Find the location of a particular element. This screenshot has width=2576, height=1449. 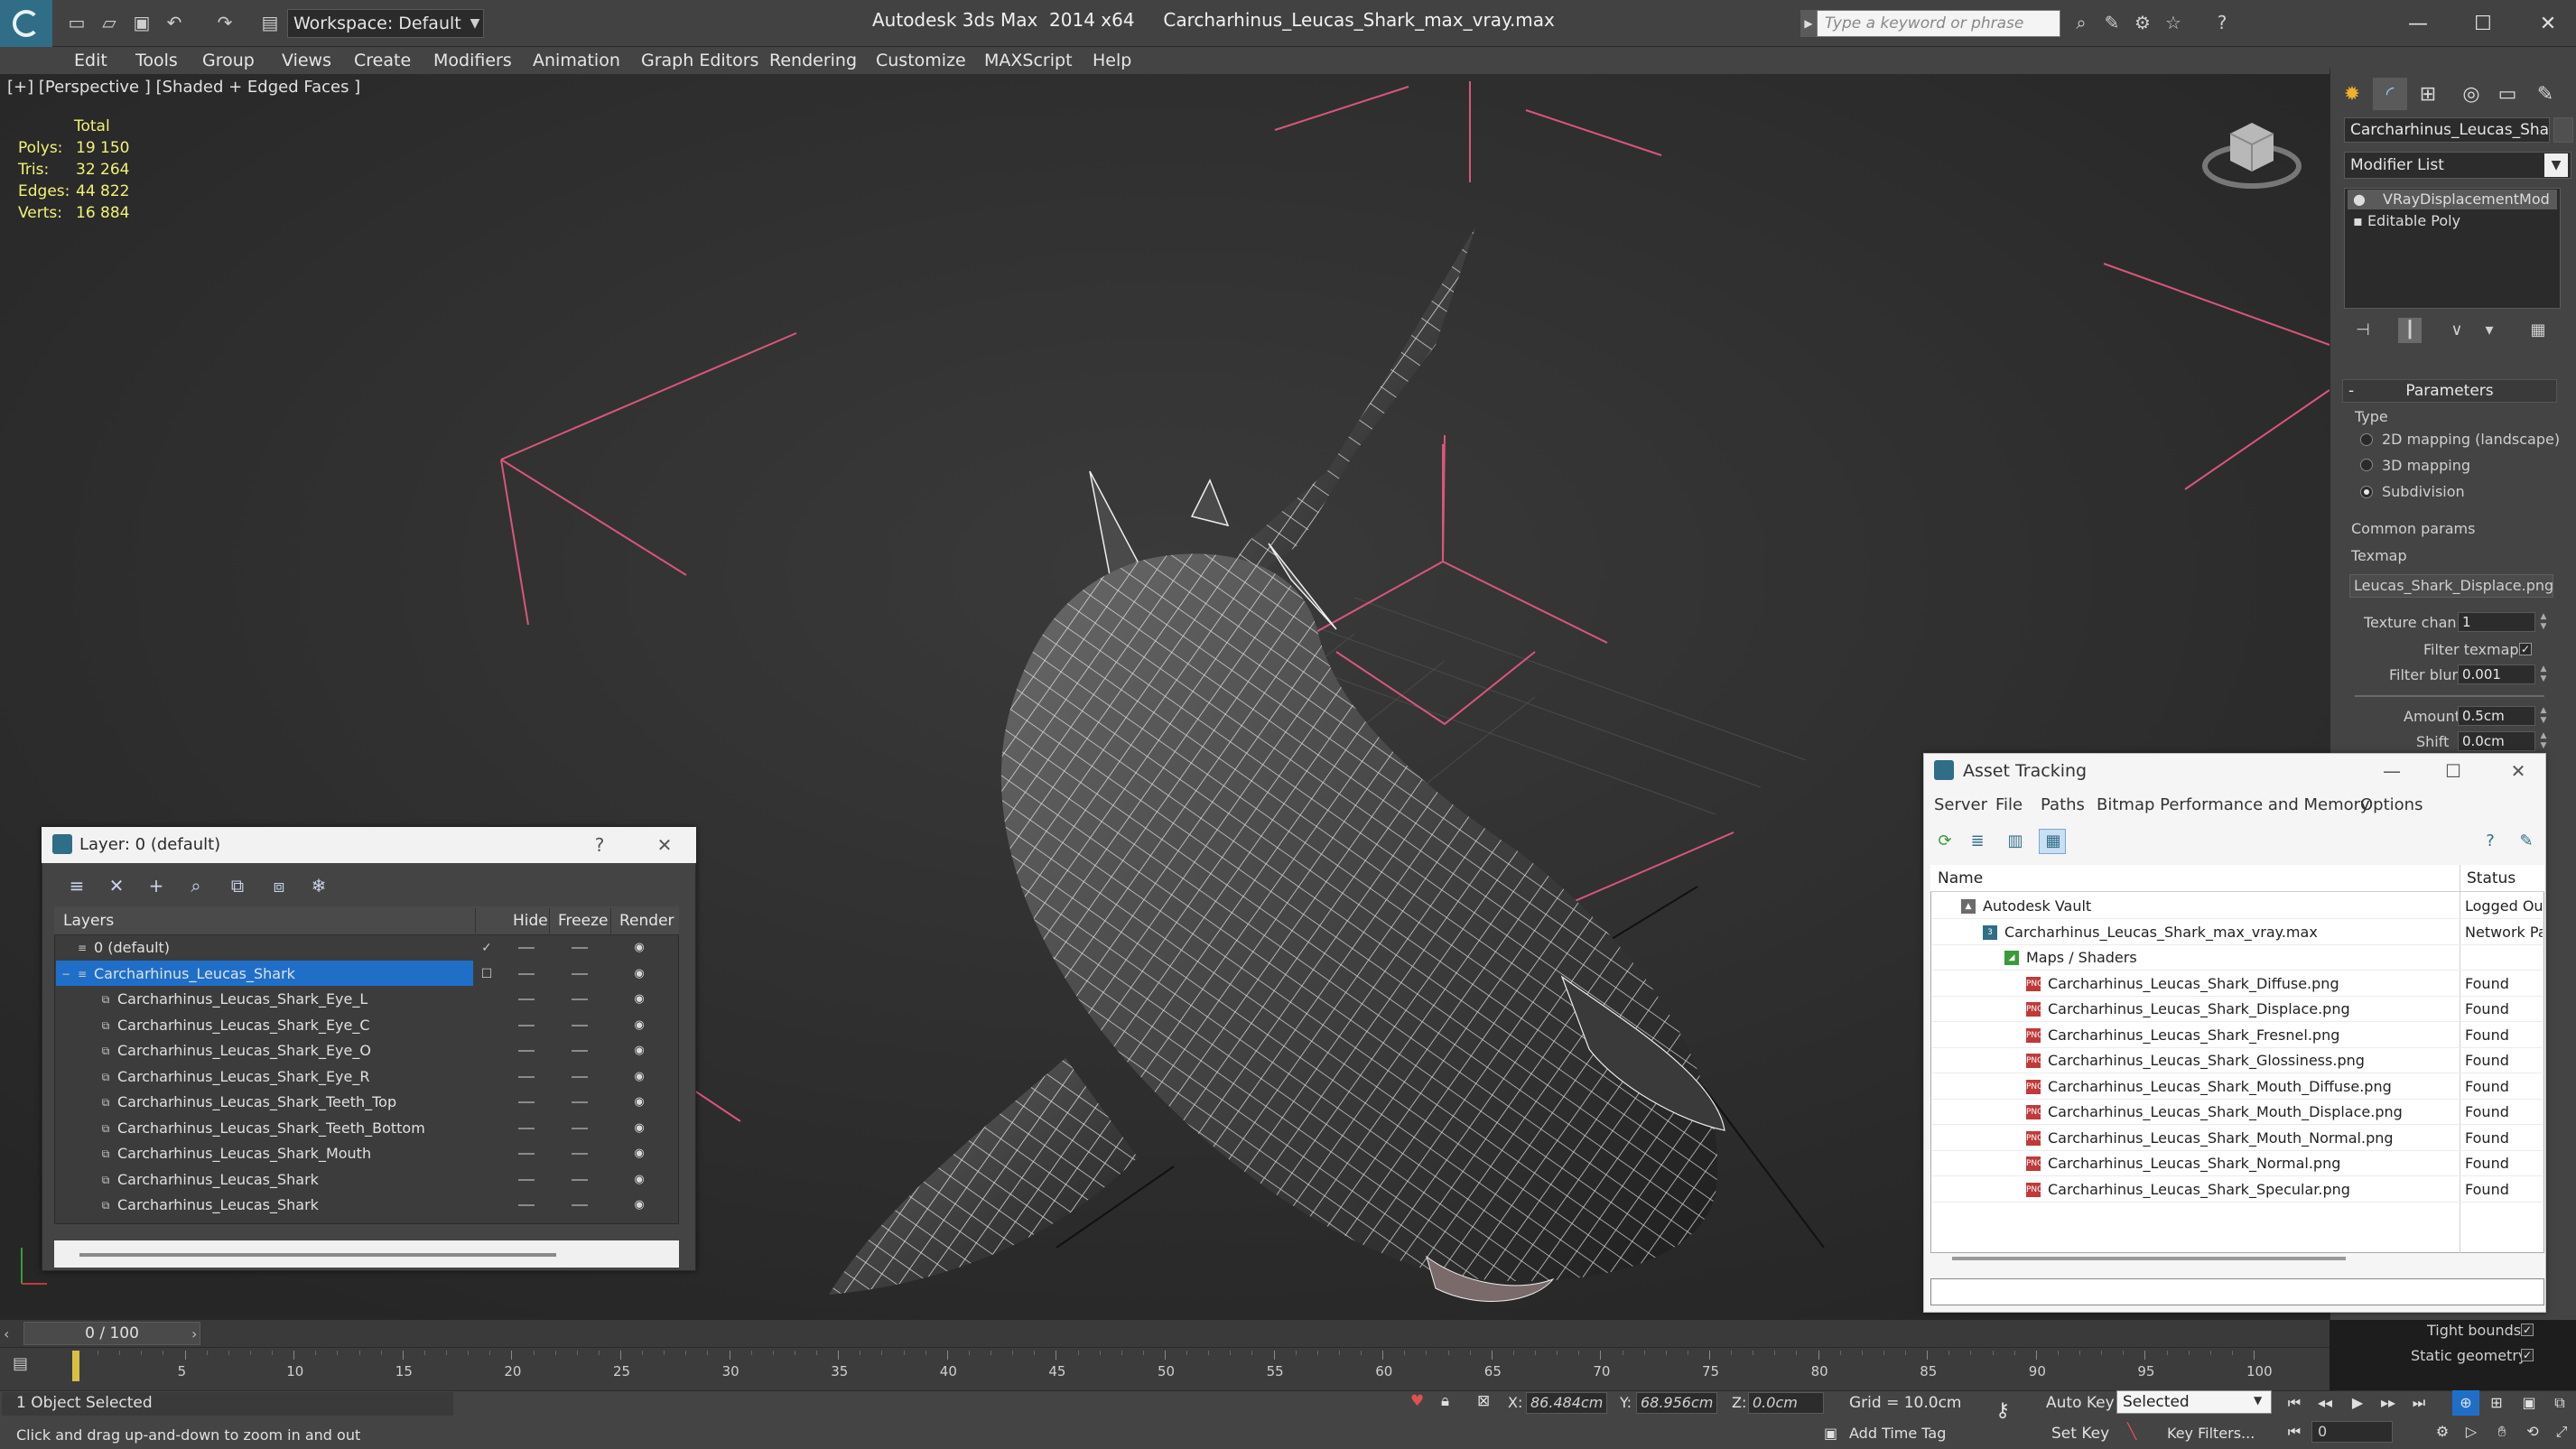

layer-object-row: ⧉ Carcharhinus_Leucas_Shark_Teeth_Top ◉ is located at coordinates (366, 1102).